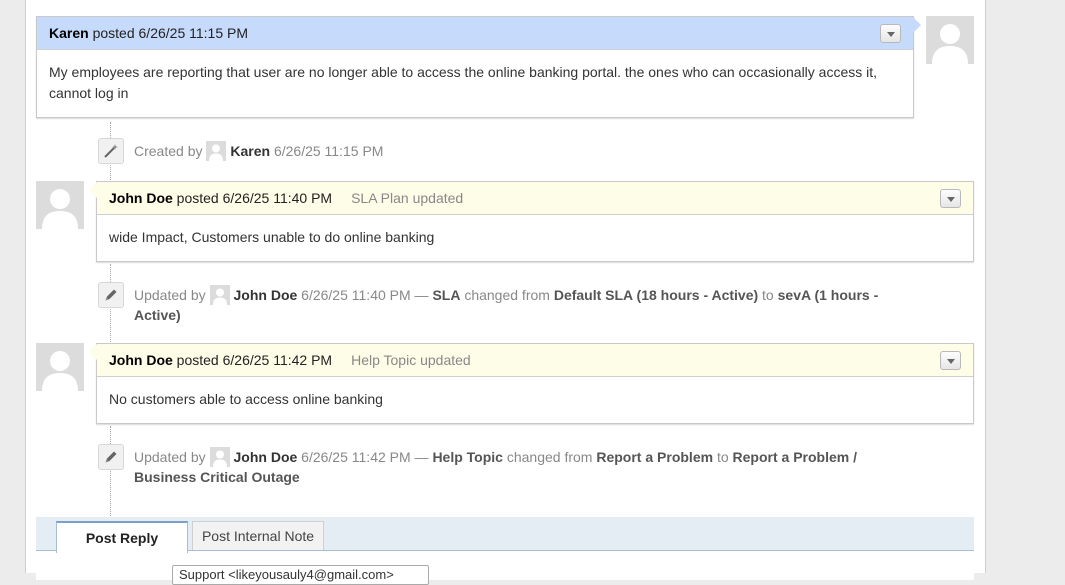 This screenshot has height=585, width=1065. What do you see at coordinates (467, 457) in the screenshot?
I see `event-field: Help Topic` at bounding box center [467, 457].